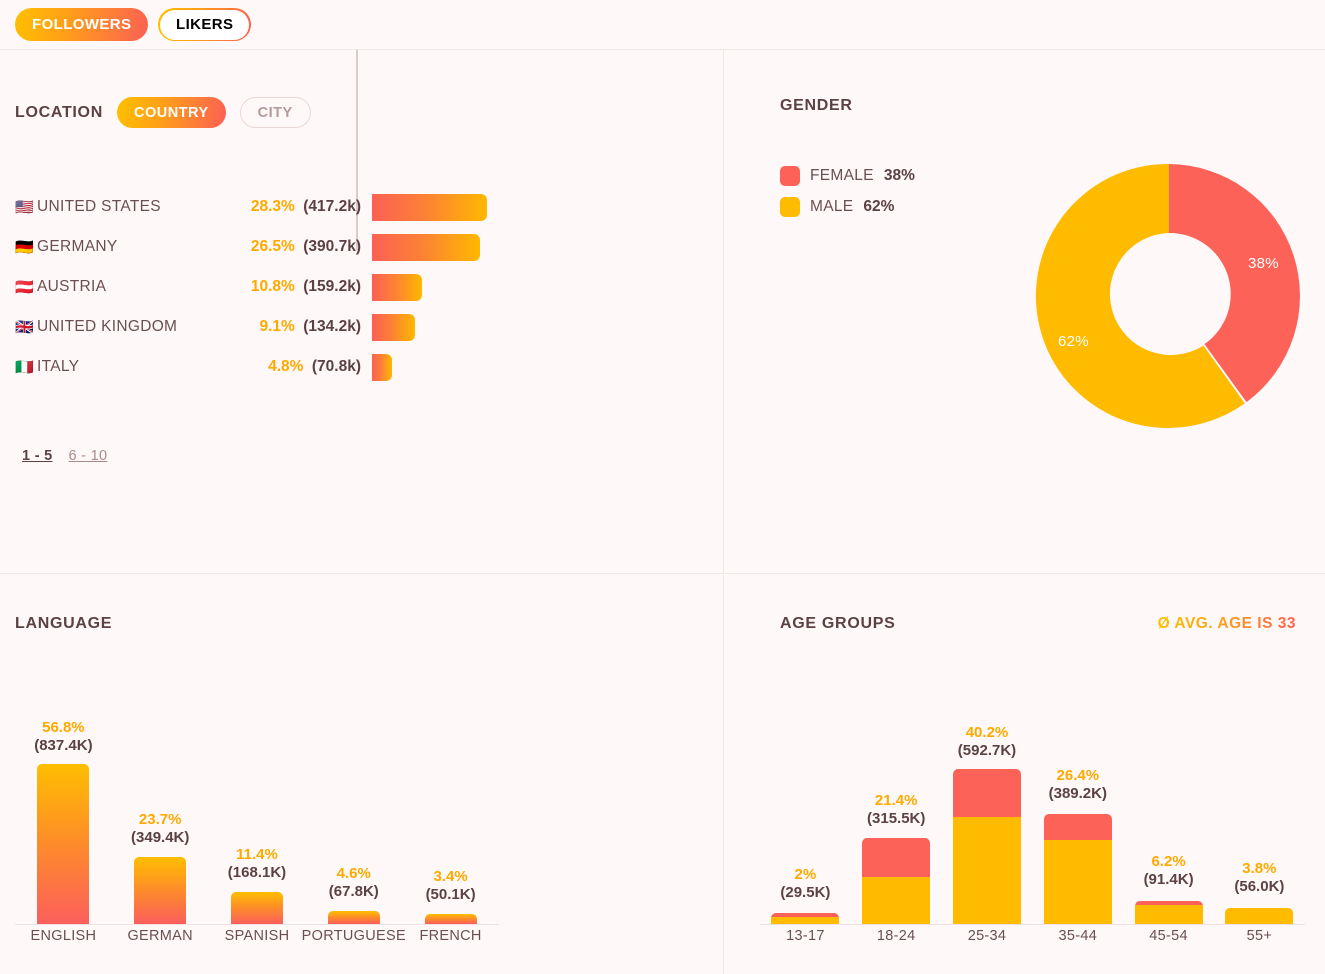 This screenshot has height=974, width=1325. I want to click on pagination-1-5: 1 - 5, so click(37, 456).